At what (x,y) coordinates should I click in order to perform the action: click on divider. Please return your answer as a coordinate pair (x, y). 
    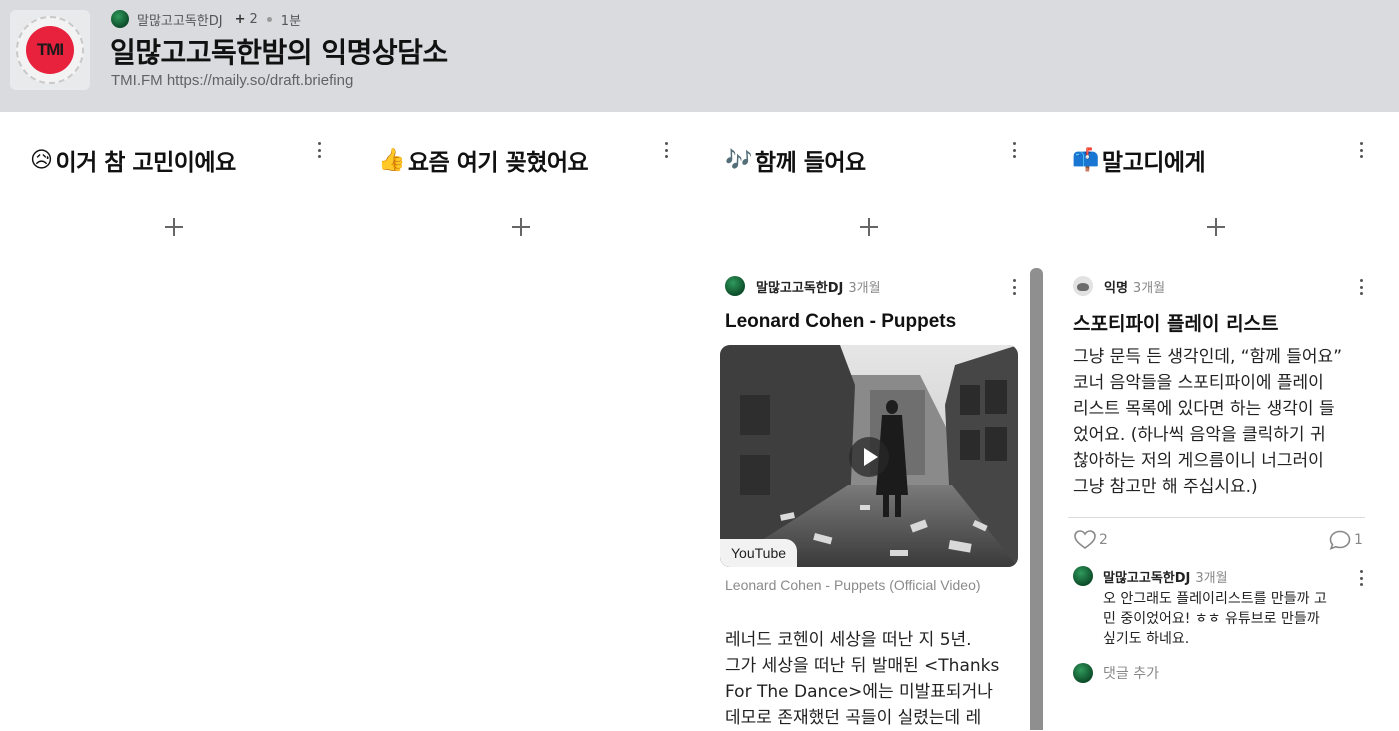
    Looking at the image, I should click on (1216, 517).